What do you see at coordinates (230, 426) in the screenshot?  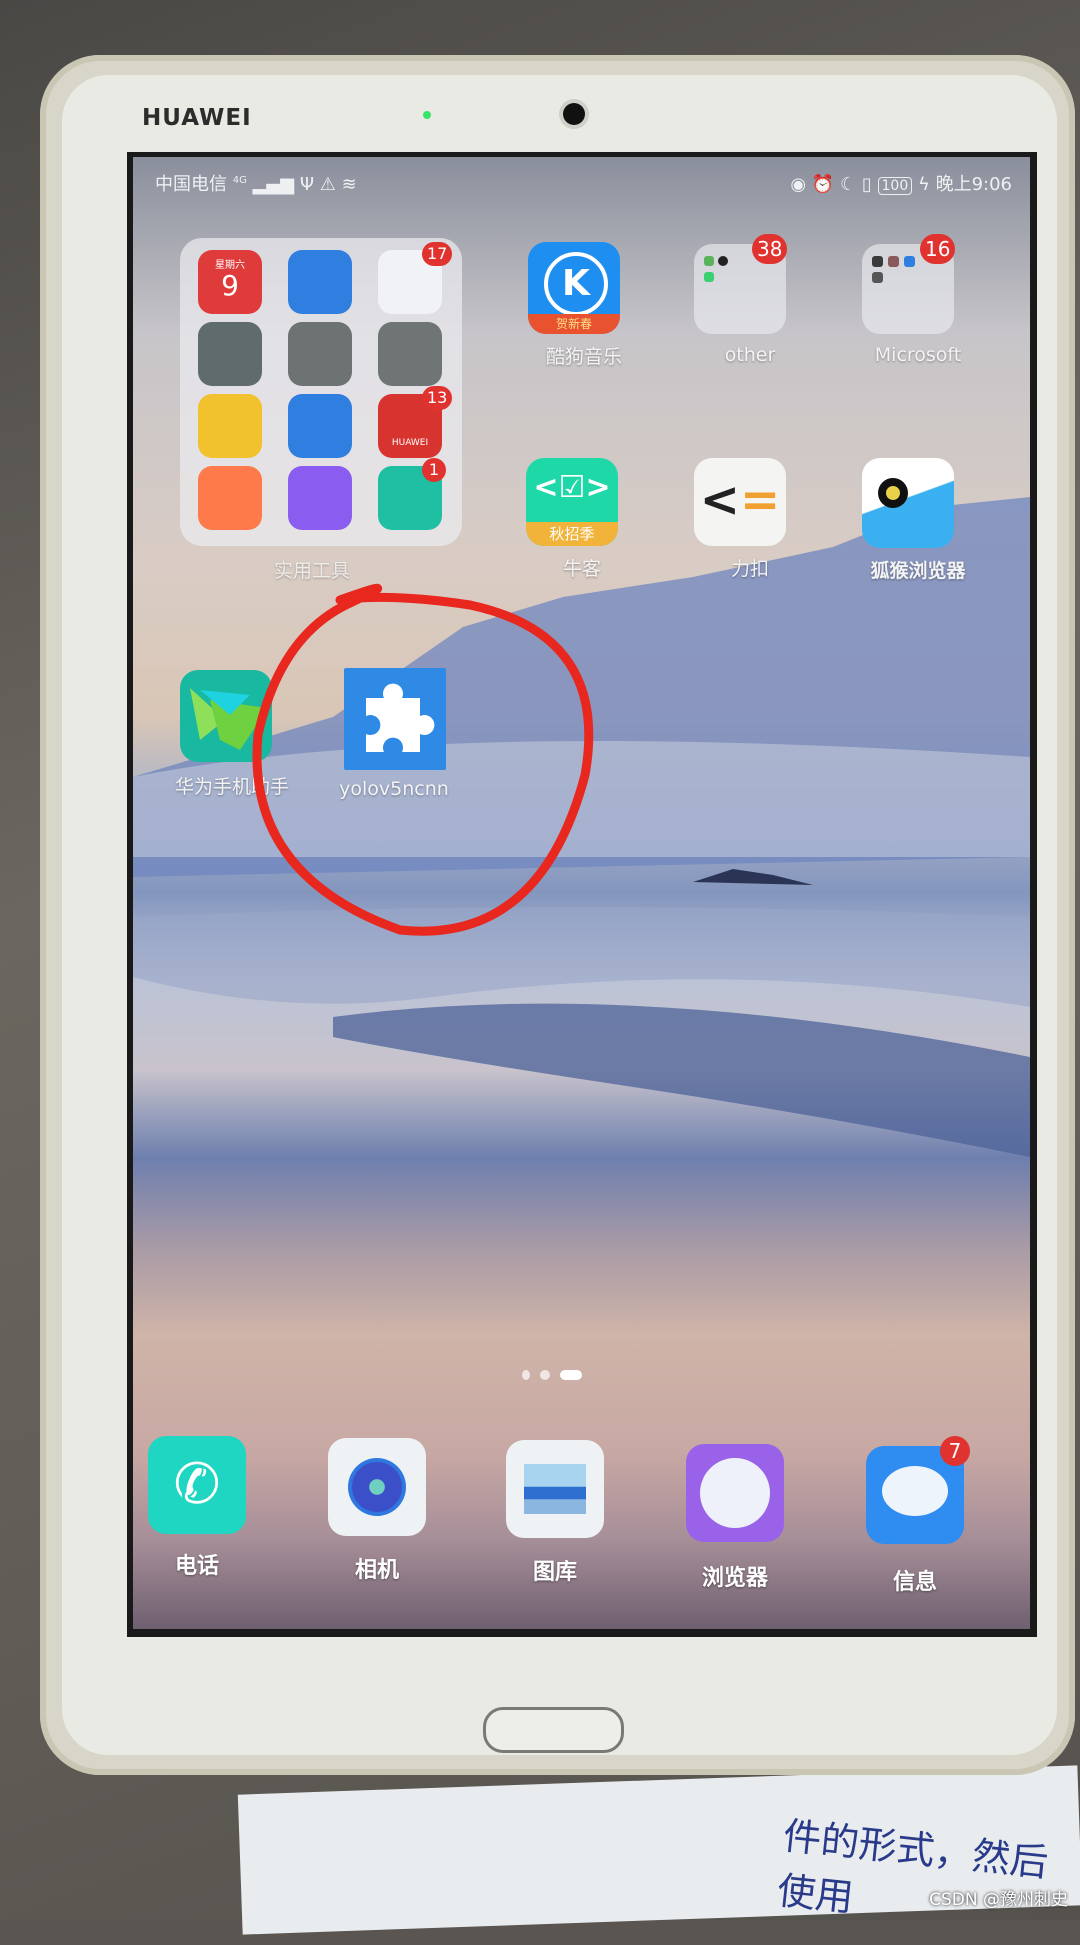 I see `tips-icon` at bounding box center [230, 426].